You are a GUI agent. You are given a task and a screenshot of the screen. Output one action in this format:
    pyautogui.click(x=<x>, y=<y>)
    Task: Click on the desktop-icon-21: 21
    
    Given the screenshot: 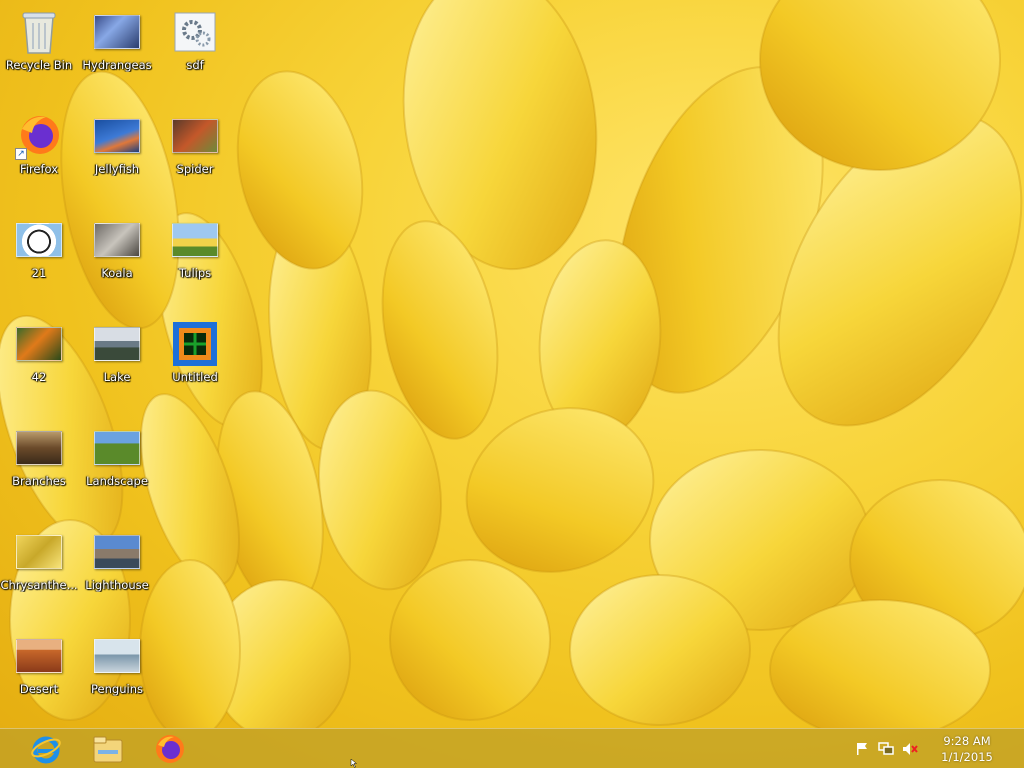 What is the action you would take?
    pyautogui.click(x=39, y=258)
    